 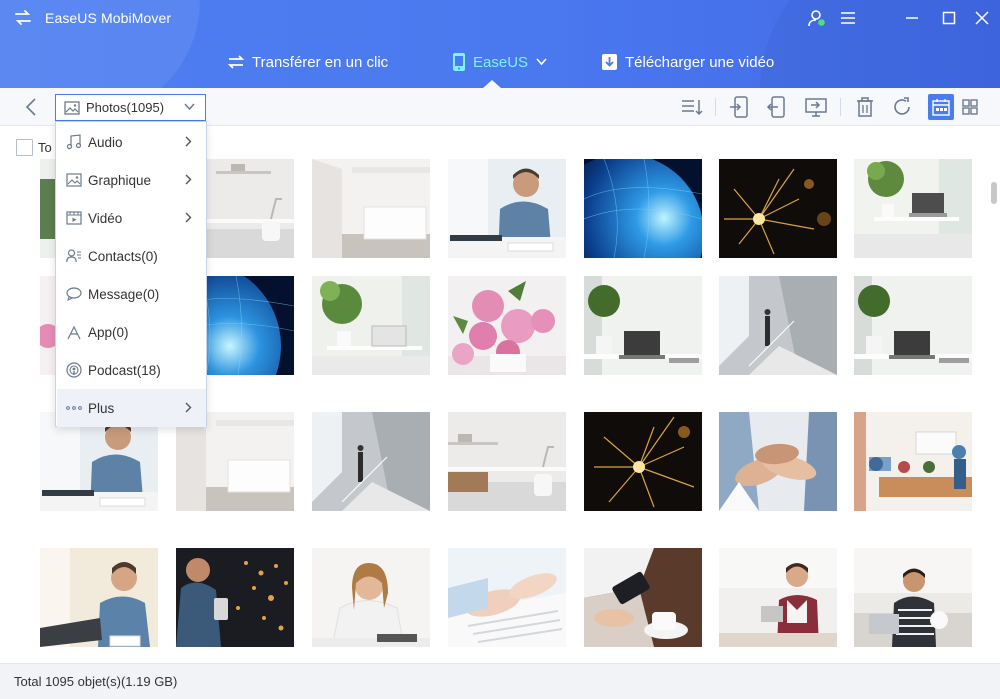 What do you see at coordinates (865, 107) in the screenshot?
I see `delete-icon` at bounding box center [865, 107].